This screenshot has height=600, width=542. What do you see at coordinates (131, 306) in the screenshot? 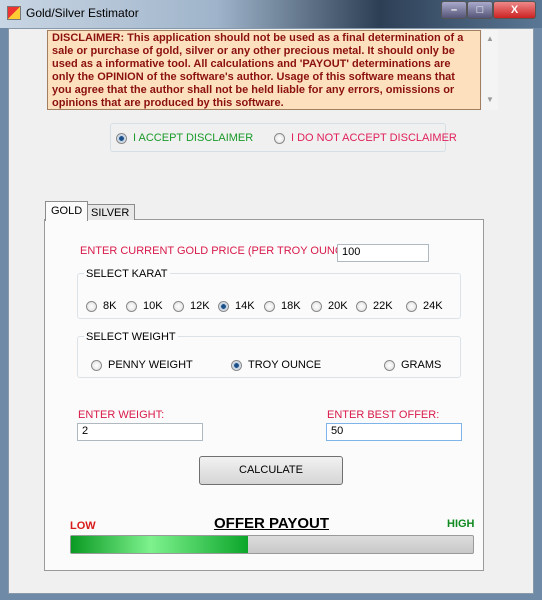
I see `karat-radio-10K` at bounding box center [131, 306].